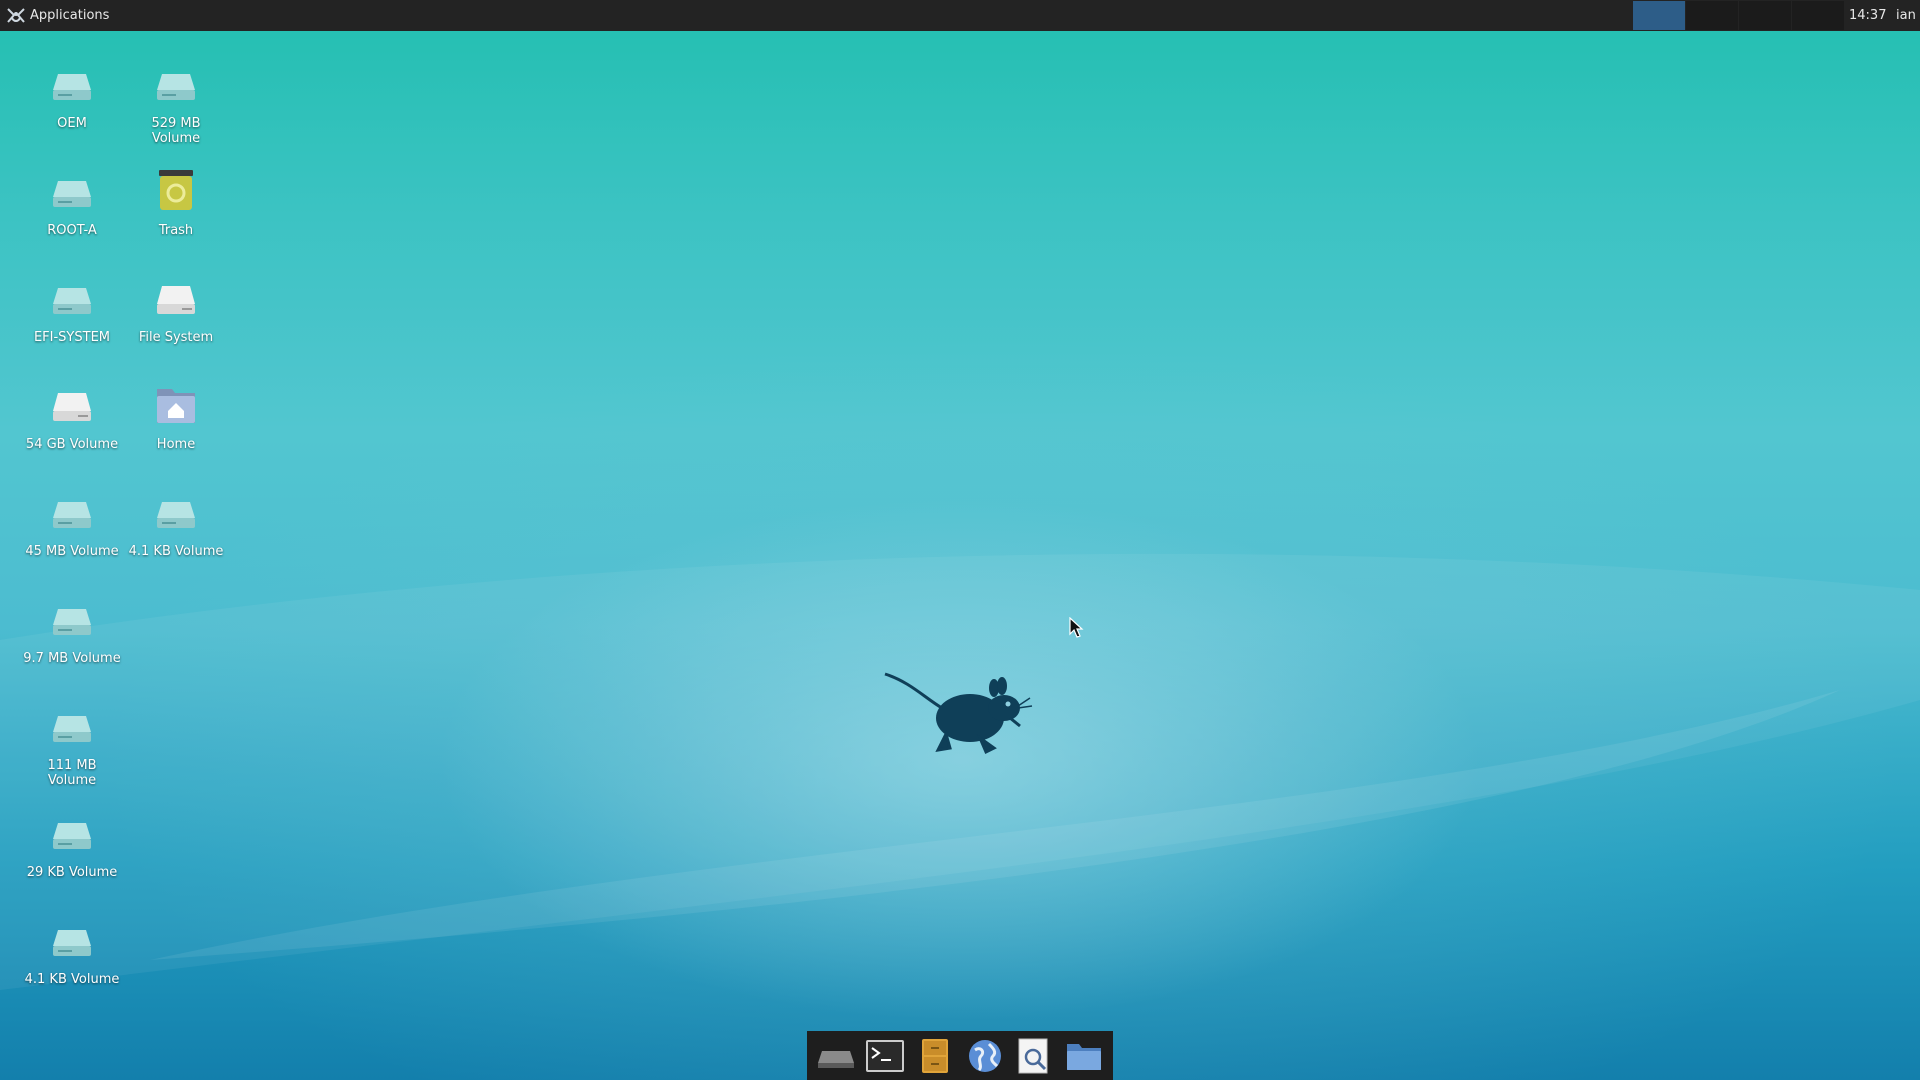 This screenshot has height=1080, width=1920. I want to click on dock-app-finder, so click(1034, 1056).